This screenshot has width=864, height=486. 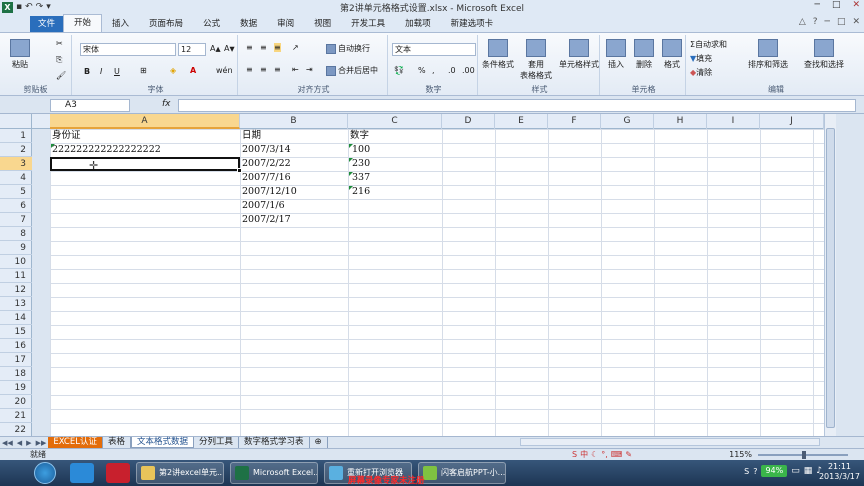 What do you see at coordinates (359, 136) in the screenshot?
I see `cell-c1: 数字` at bounding box center [359, 136].